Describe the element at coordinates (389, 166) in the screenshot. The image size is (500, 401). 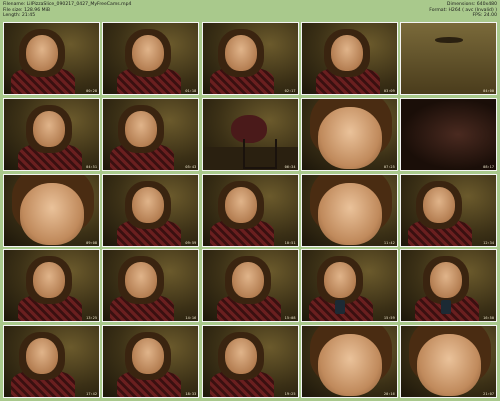
I see `frame-timestamp: 07:25` at that location.